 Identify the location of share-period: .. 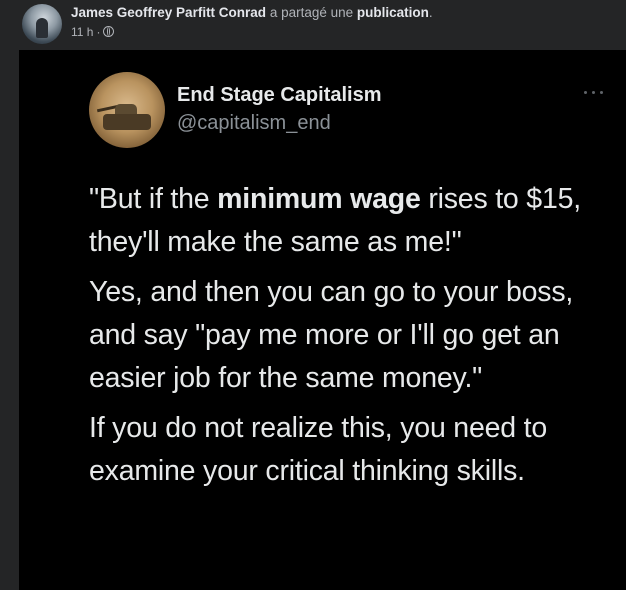
(430, 12).